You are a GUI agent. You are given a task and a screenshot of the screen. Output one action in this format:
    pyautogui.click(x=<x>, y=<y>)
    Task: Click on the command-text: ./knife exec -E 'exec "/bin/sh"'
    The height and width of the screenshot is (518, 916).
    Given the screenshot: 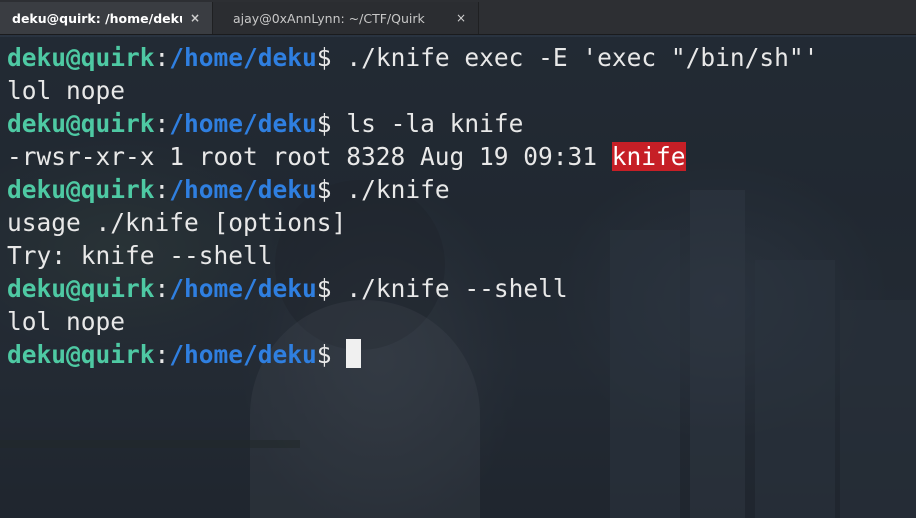 What is the action you would take?
    pyautogui.click(x=575, y=57)
    